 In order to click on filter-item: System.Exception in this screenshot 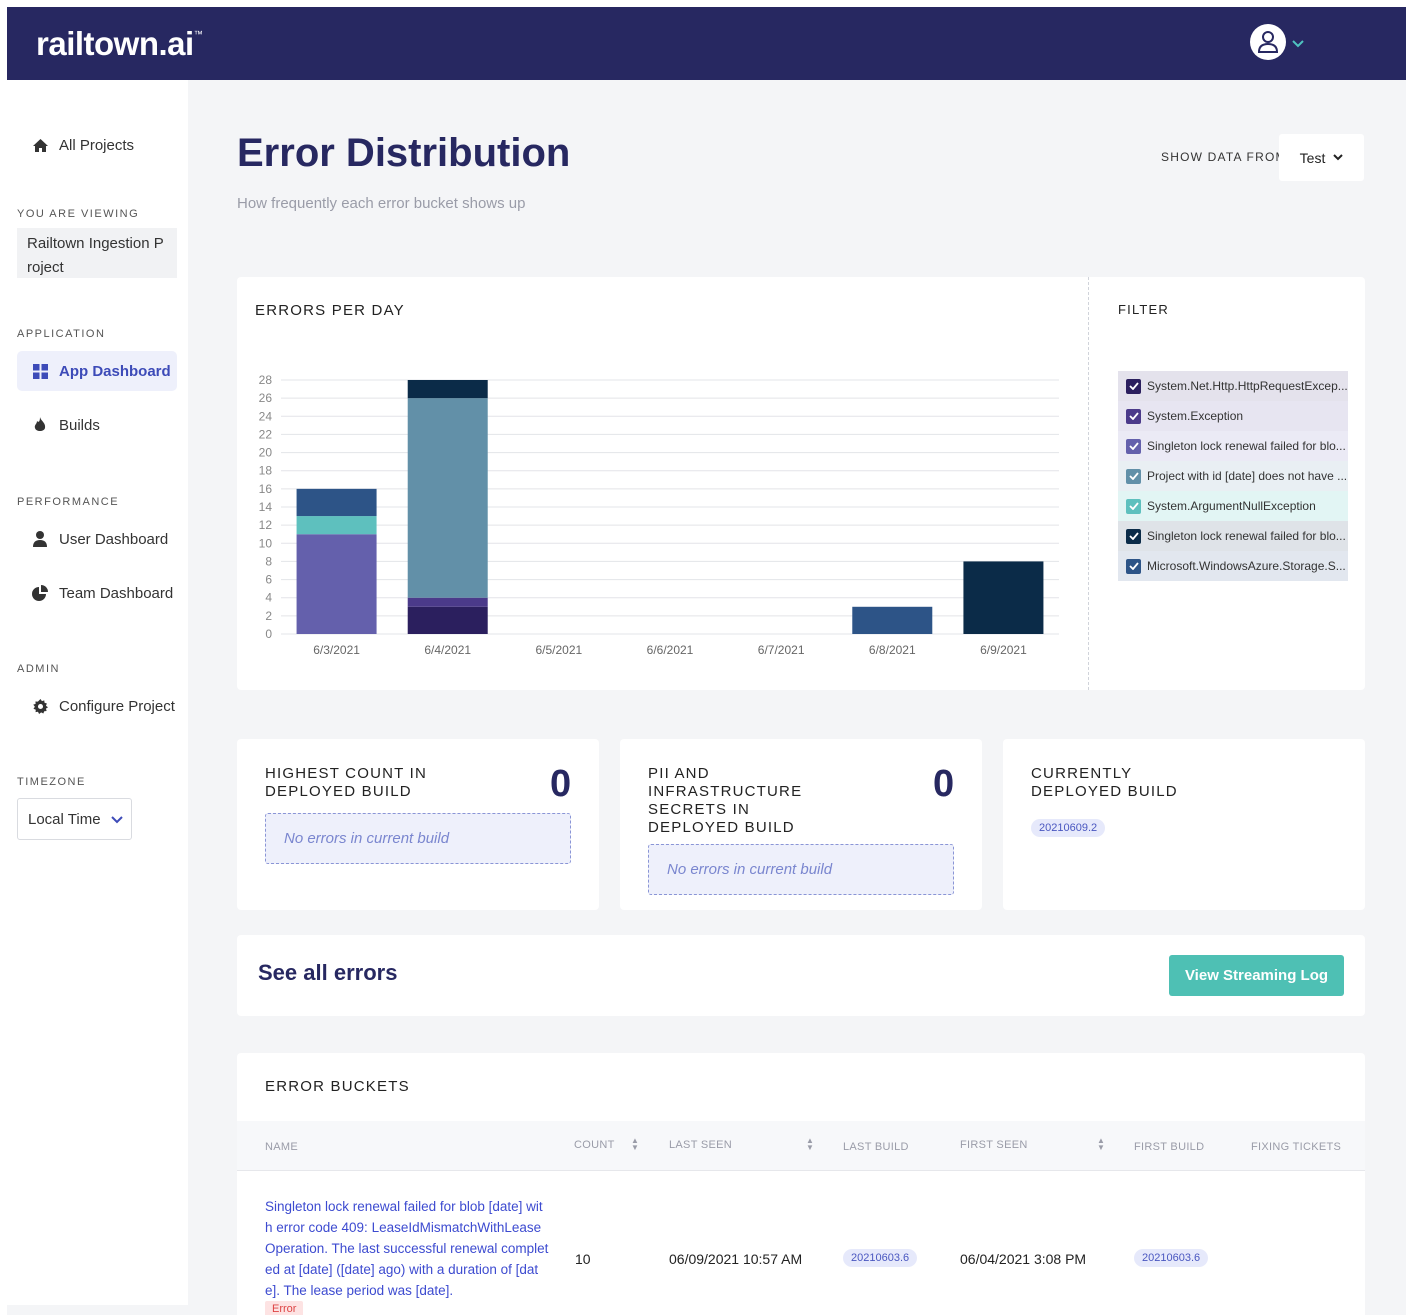, I will do `click(1233, 416)`.